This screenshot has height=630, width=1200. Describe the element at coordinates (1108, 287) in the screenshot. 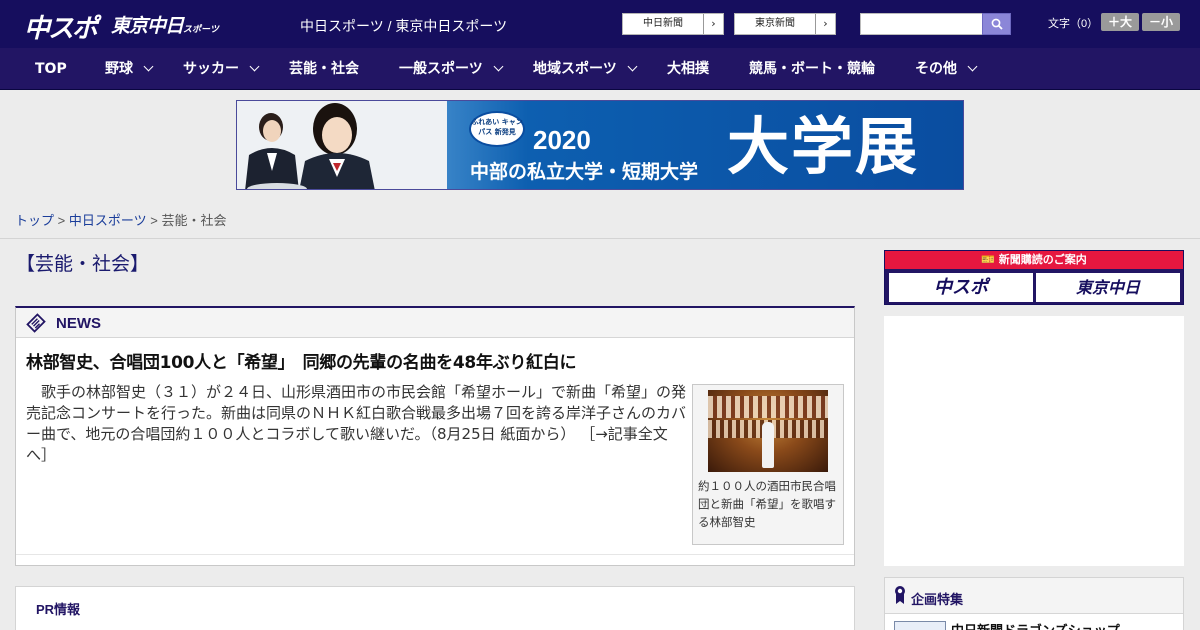

I see `tokyo-subscribe-logo: 東京中日` at that location.